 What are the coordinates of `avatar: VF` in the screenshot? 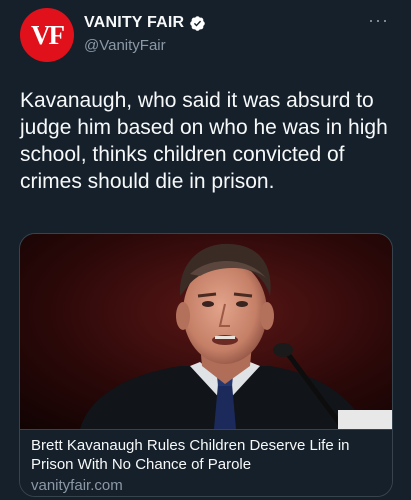 It's located at (47, 35).